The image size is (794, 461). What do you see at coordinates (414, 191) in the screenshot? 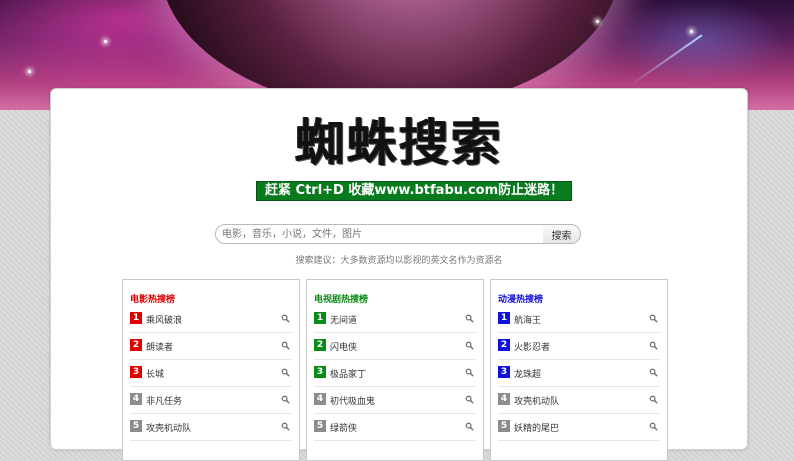
I see `bookmark-notice: 赶紧 Ctrl+D 收藏www.btfabu.com防止迷路！` at bounding box center [414, 191].